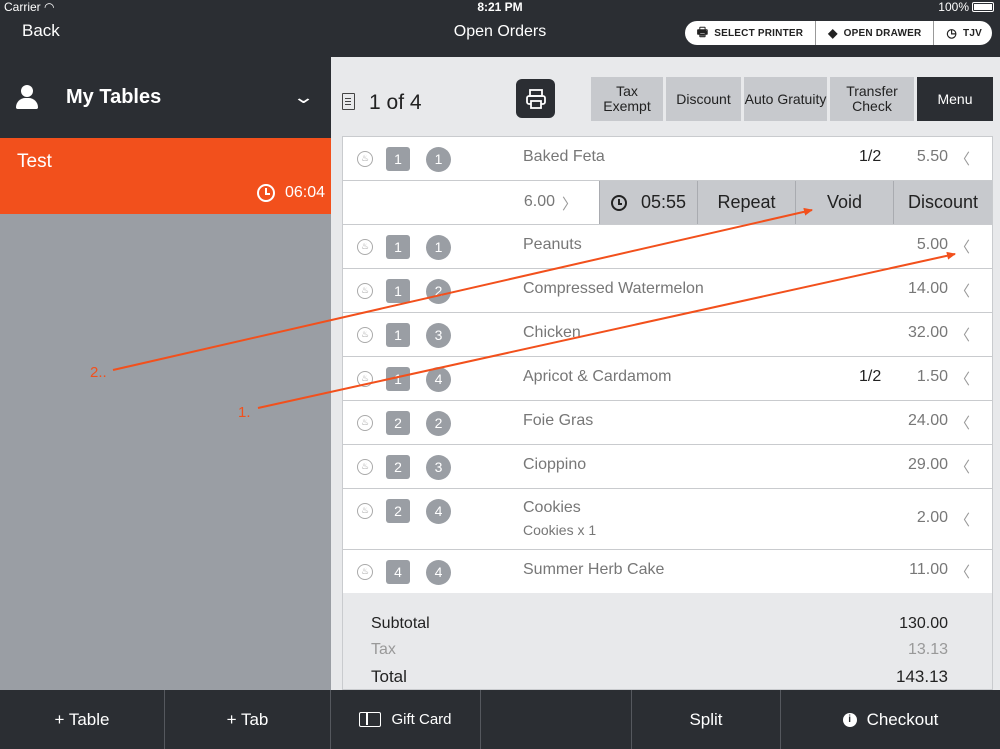  I want to click on item-action-price: 6.00 〉, so click(471, 202).